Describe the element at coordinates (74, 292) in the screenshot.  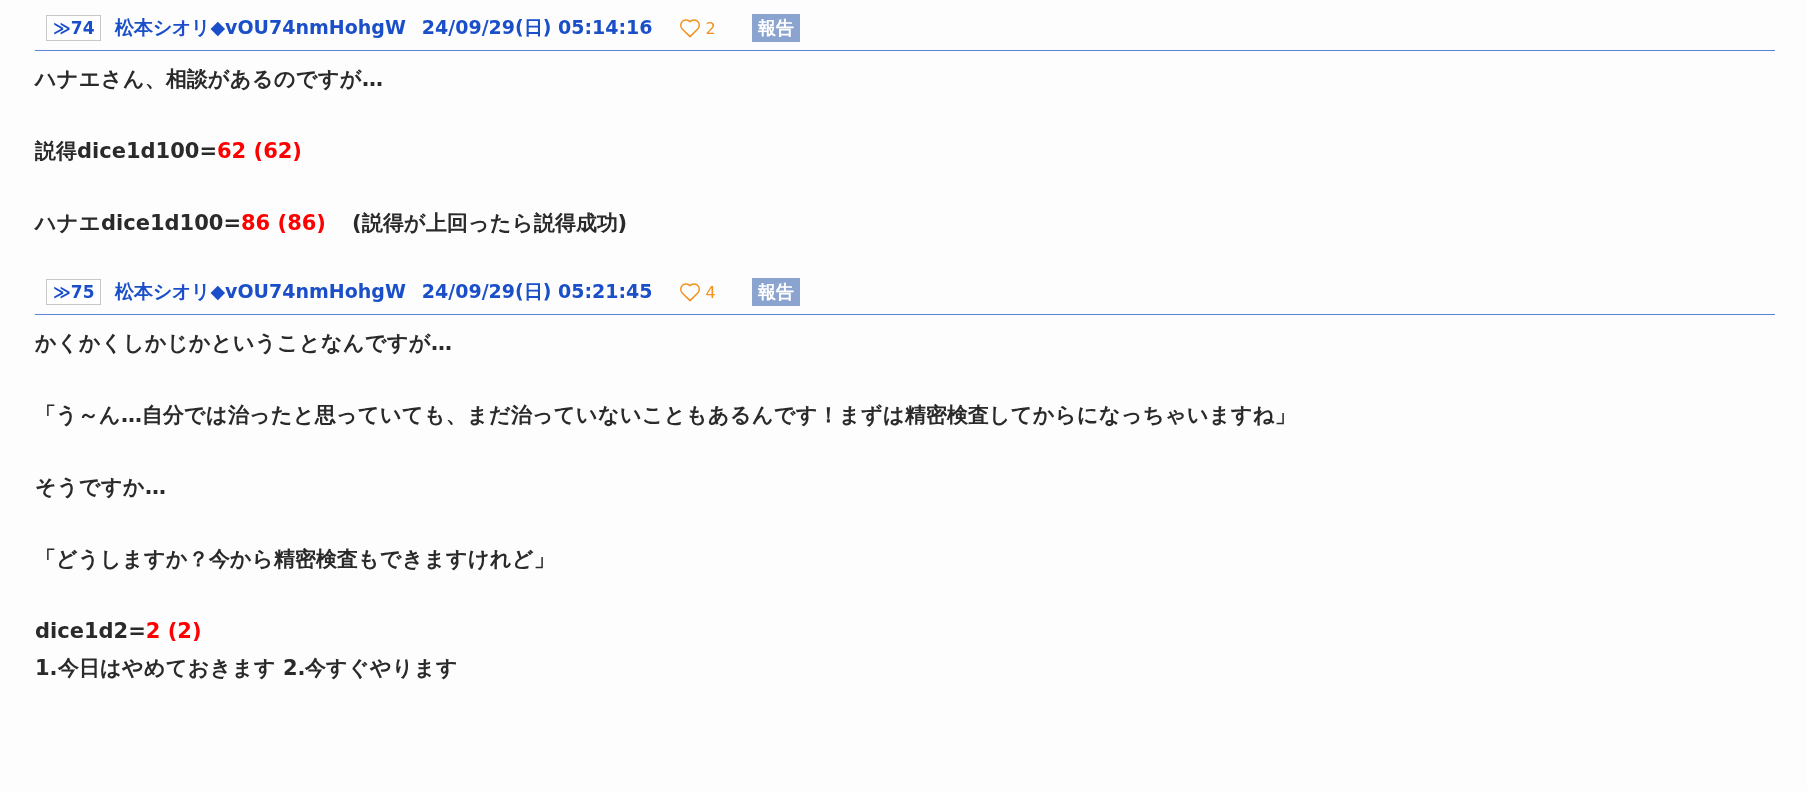
I see `post-number-link: ≫75` at that location.